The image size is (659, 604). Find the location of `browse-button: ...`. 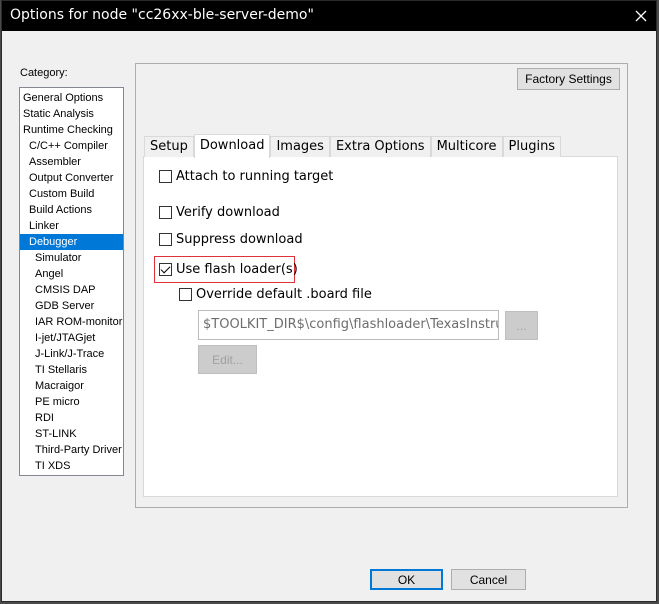

browse-button: ... is located at coordinates (521, 325).